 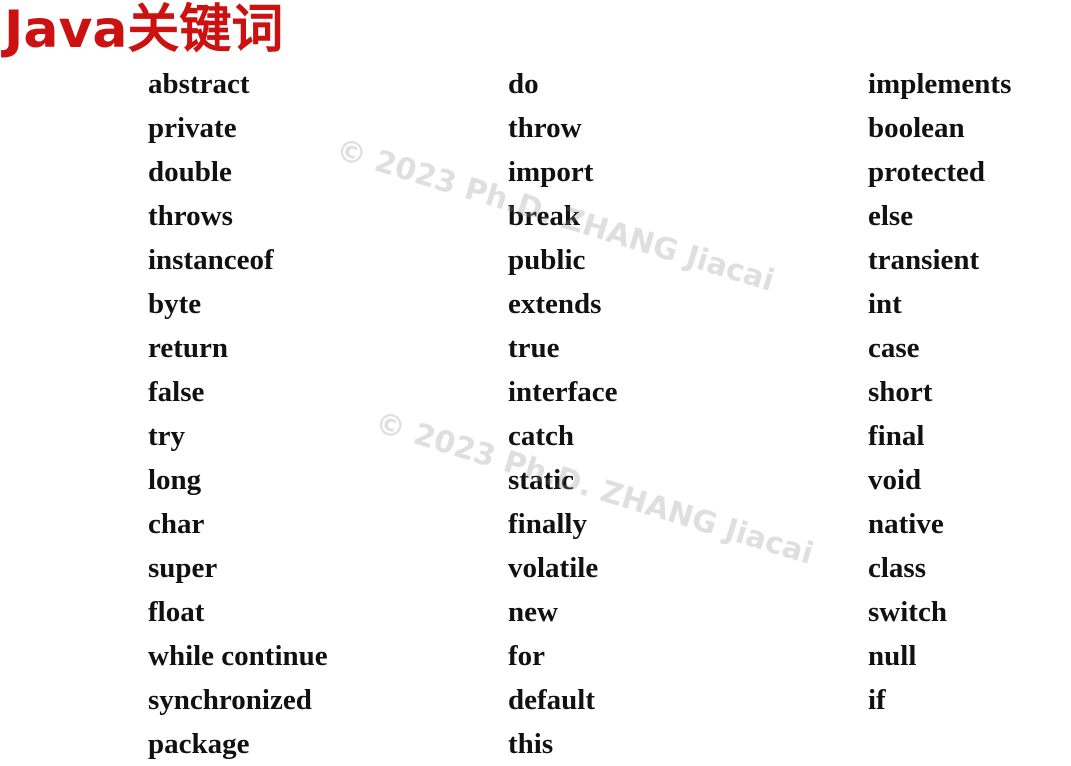 What do you see at coordinates (199, 84) in the screenshot?
I see `keyword-item: abstract` at bounding box center [199, 84].